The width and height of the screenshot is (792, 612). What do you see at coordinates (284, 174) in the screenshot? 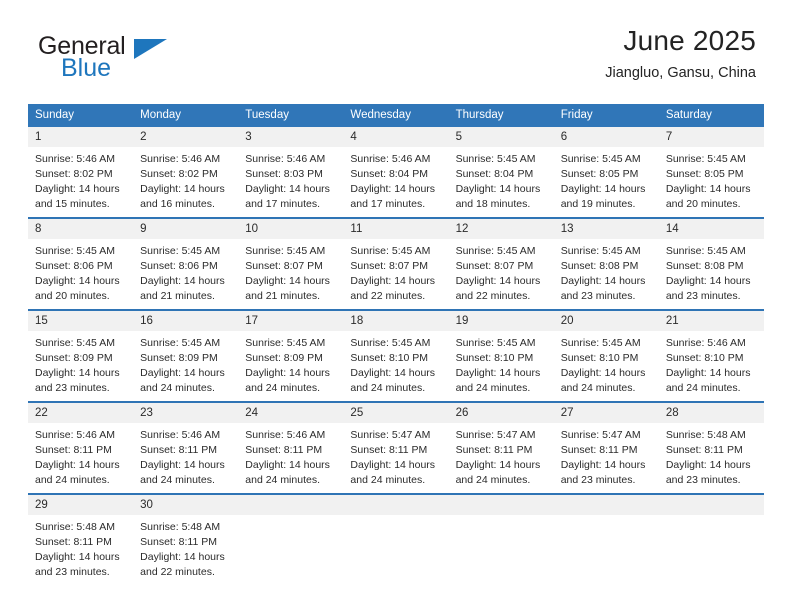
I see `day-sunset-text: Sunset: 8:03 PM` at bounding box center [284, 174].